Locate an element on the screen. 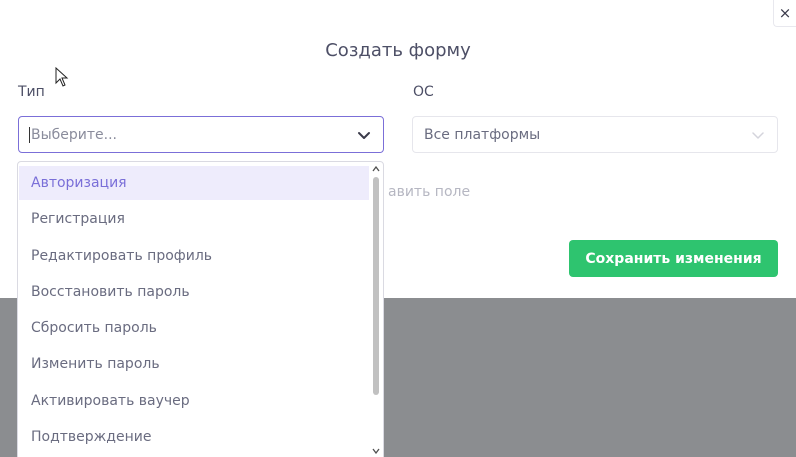  text-caret is located at coordinates (29, 134).